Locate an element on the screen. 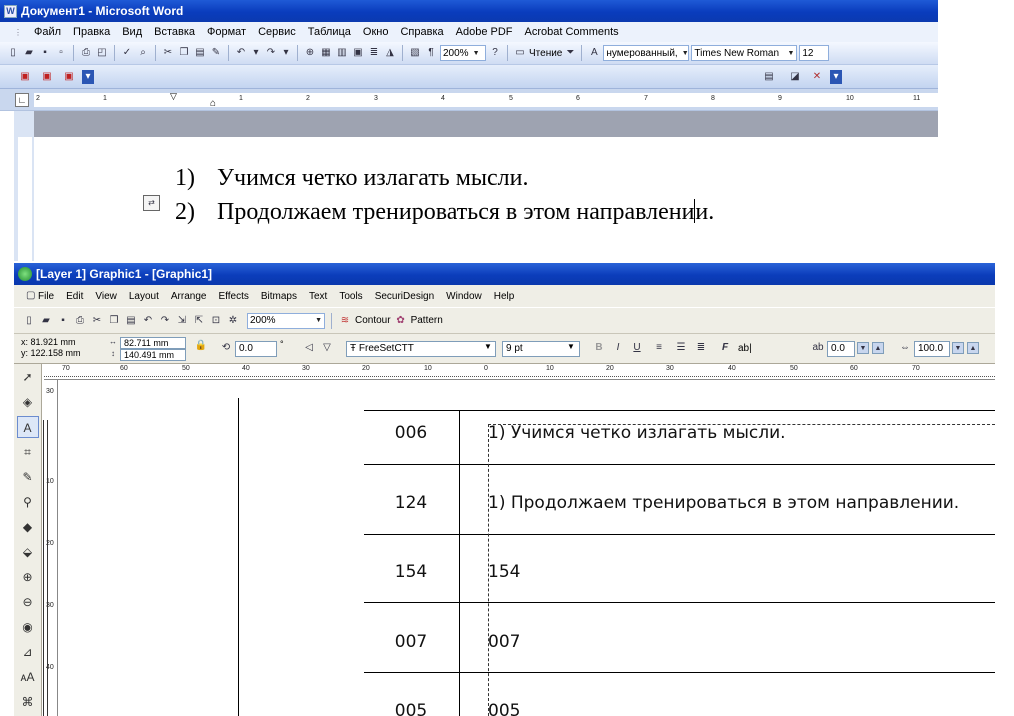 The height and width of the screenshot is (716, 1014). format-painter-icon: ✎ is located at coordinates (216, 53).